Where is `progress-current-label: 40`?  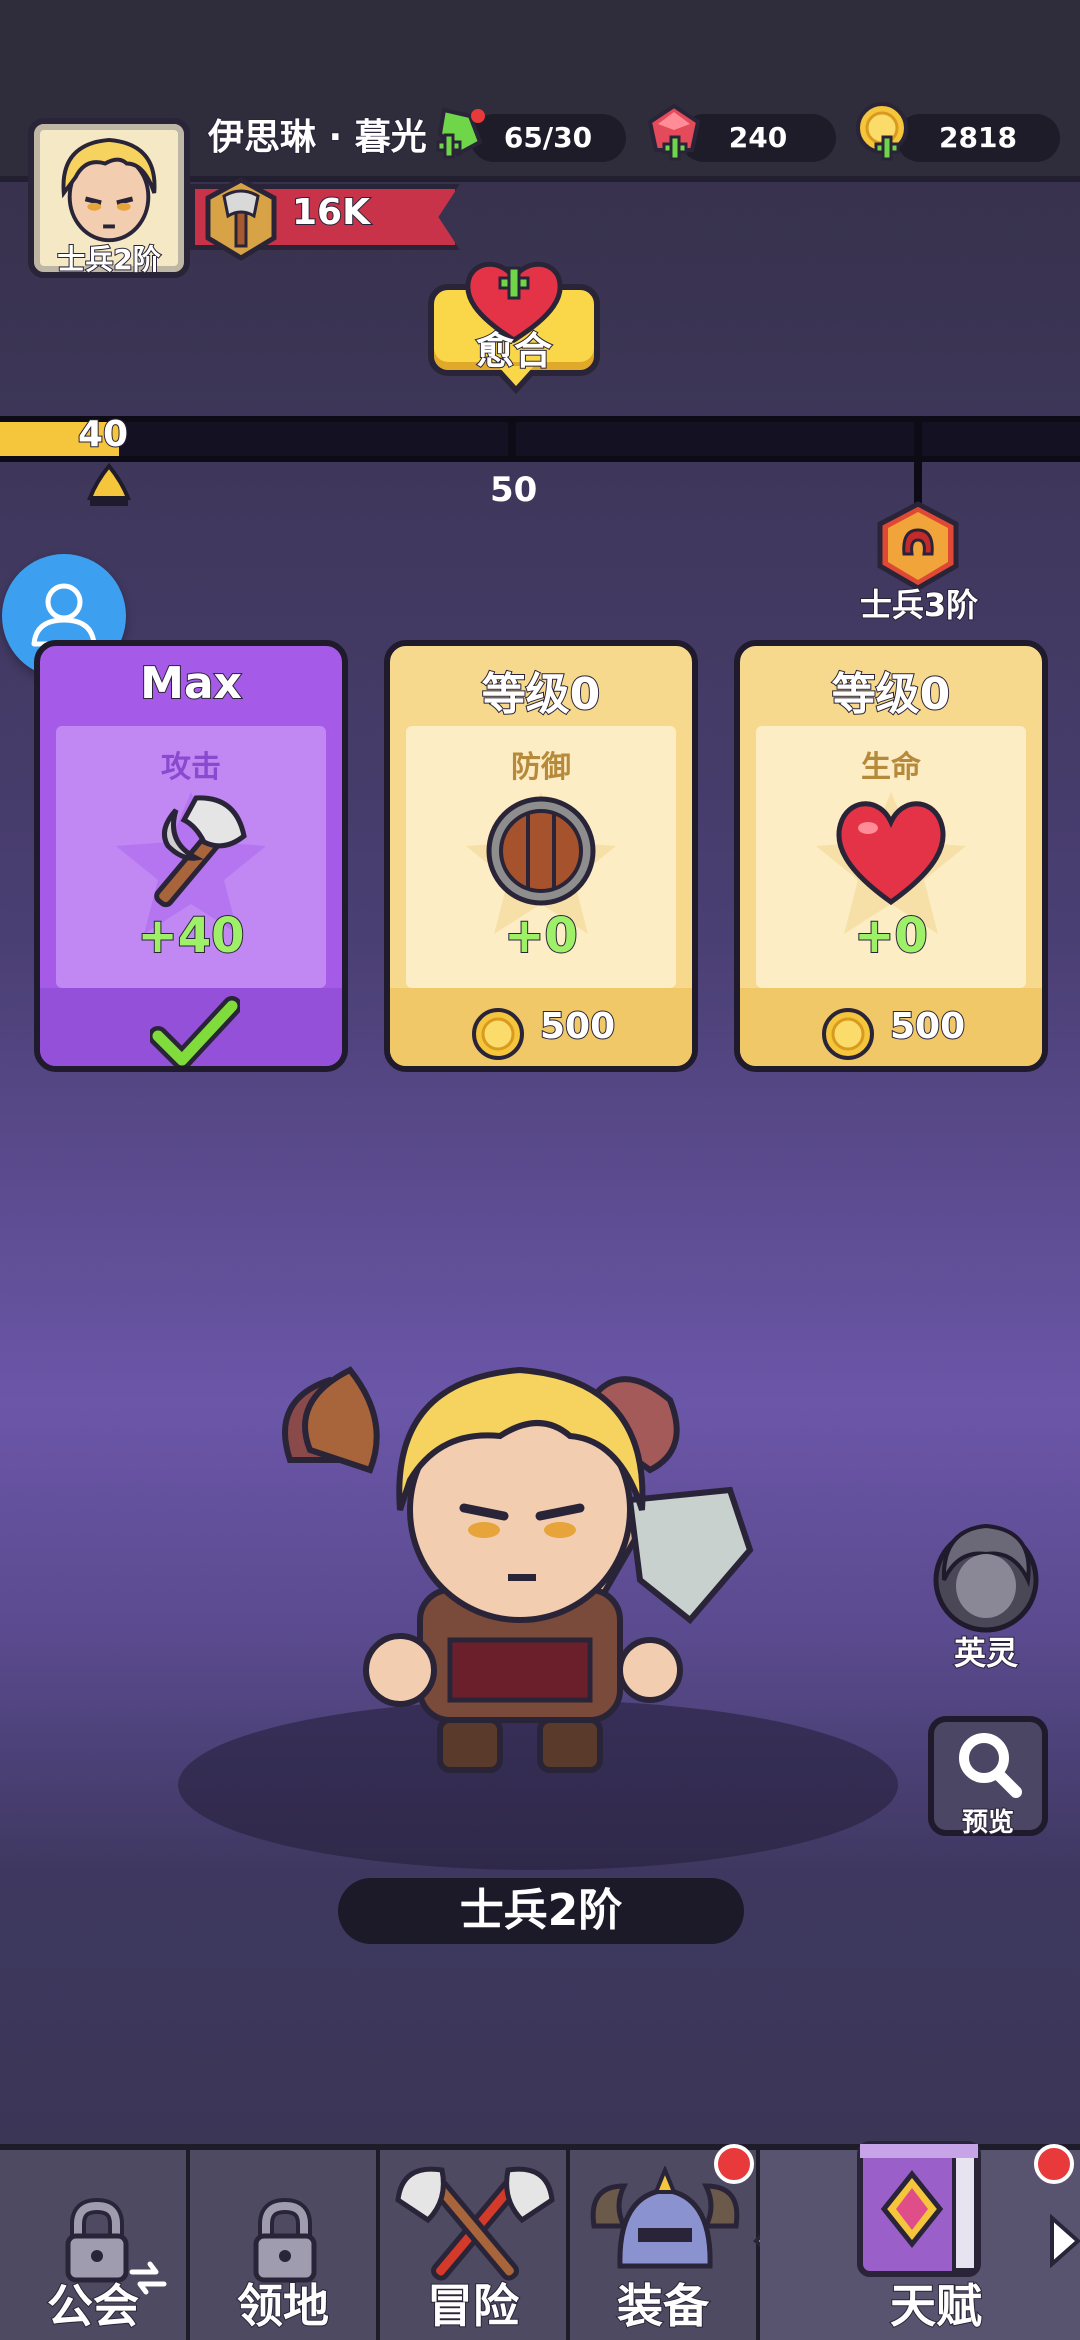 progress-current-label: 40 is located at coordinates (103, 434).